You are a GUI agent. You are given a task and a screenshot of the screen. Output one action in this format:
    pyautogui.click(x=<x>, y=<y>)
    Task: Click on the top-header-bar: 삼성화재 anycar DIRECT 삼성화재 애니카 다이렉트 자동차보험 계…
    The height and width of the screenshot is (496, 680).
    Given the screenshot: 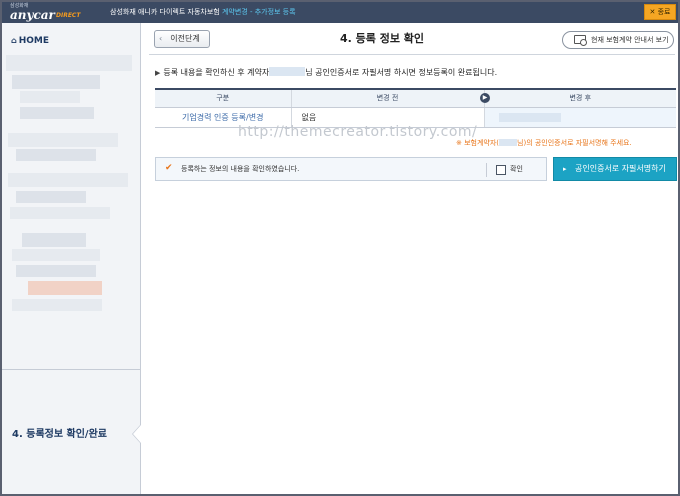 What is the action you would take?
    pyautogui.click(x=340, y=12)
    